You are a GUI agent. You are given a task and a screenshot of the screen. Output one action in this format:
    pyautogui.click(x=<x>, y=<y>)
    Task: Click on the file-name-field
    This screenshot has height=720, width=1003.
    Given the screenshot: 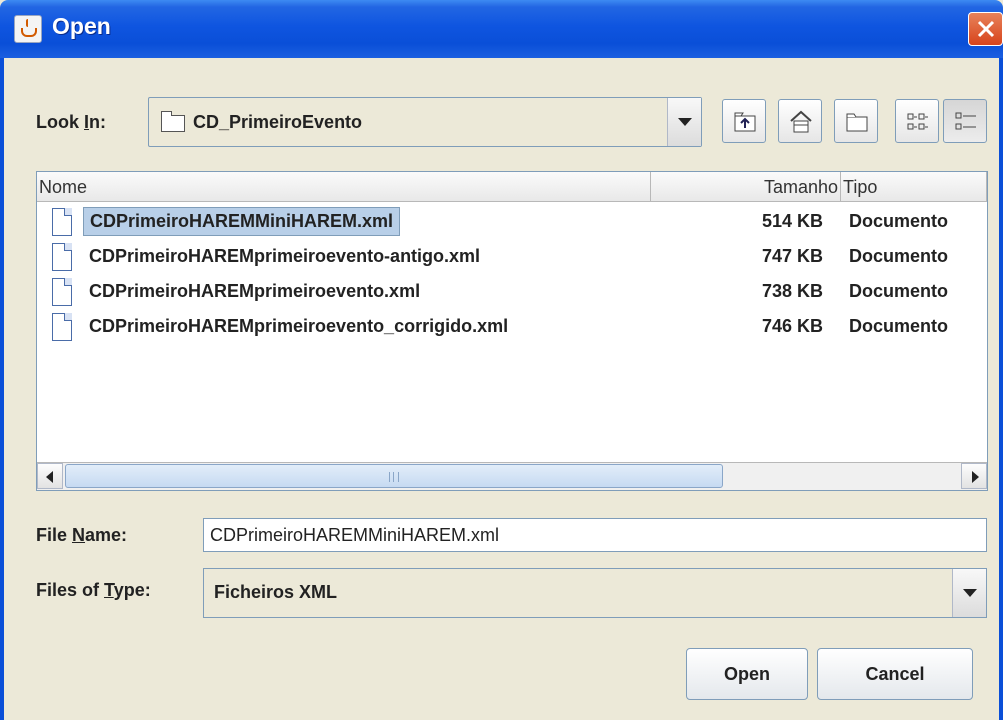 What is the action you would take?
    pyautogui.click(x=595, y=535)
    